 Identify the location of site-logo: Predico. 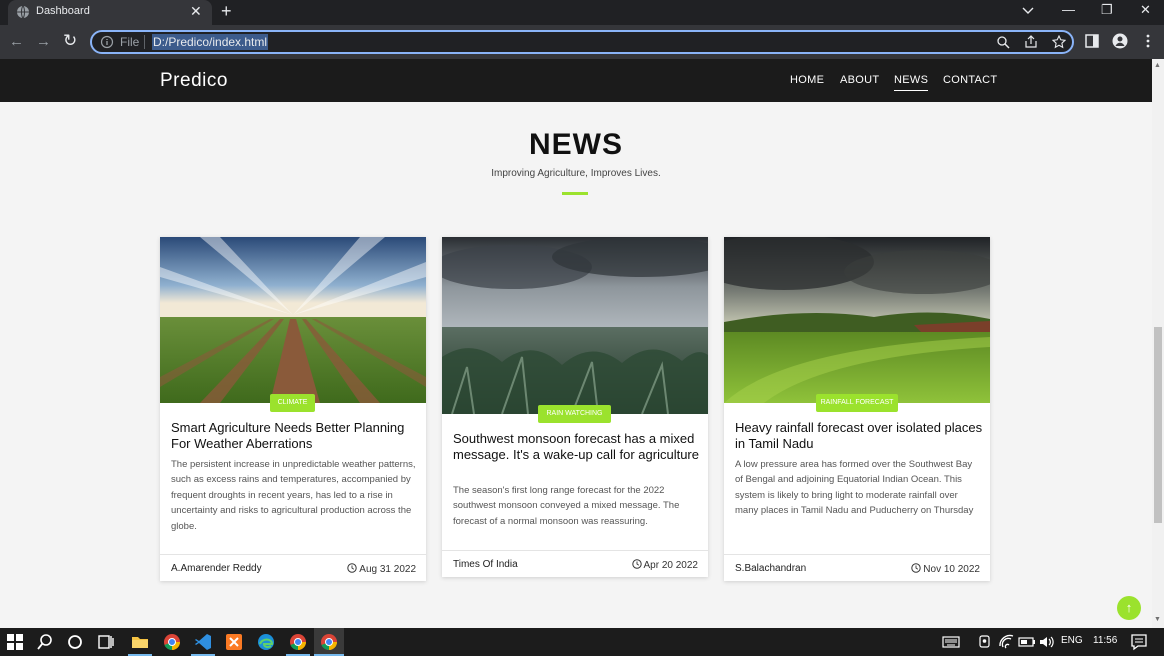
(194, 81).